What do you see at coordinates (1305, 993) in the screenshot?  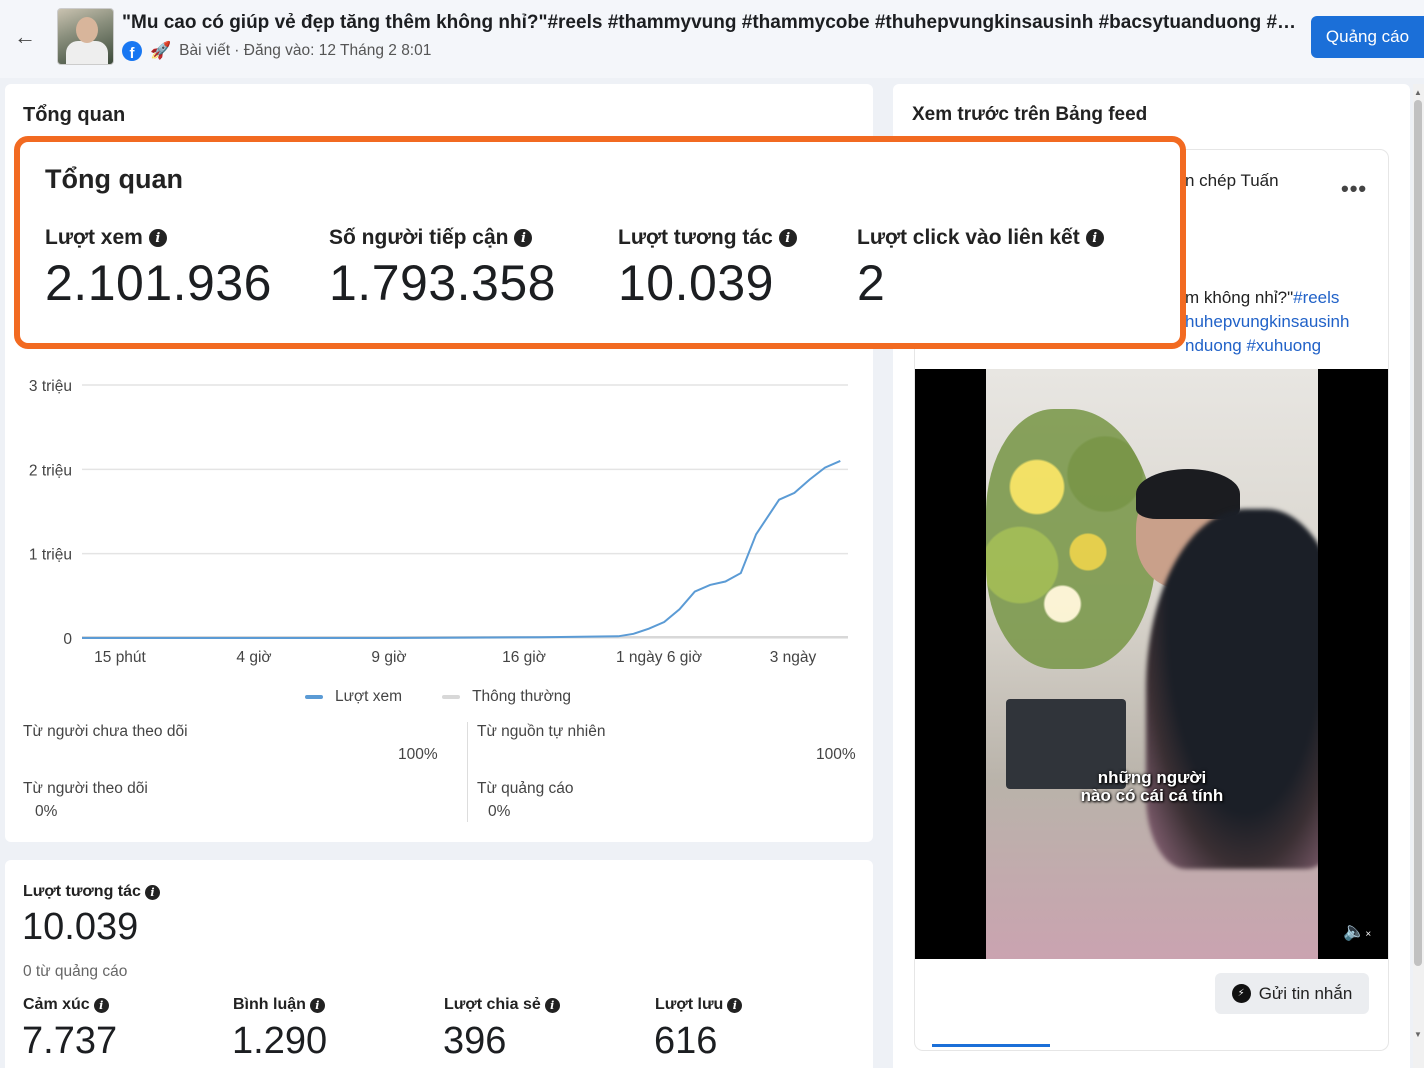 I see `send-message-label: Gửi tin nhắn` at bounding box center [1305, 993].